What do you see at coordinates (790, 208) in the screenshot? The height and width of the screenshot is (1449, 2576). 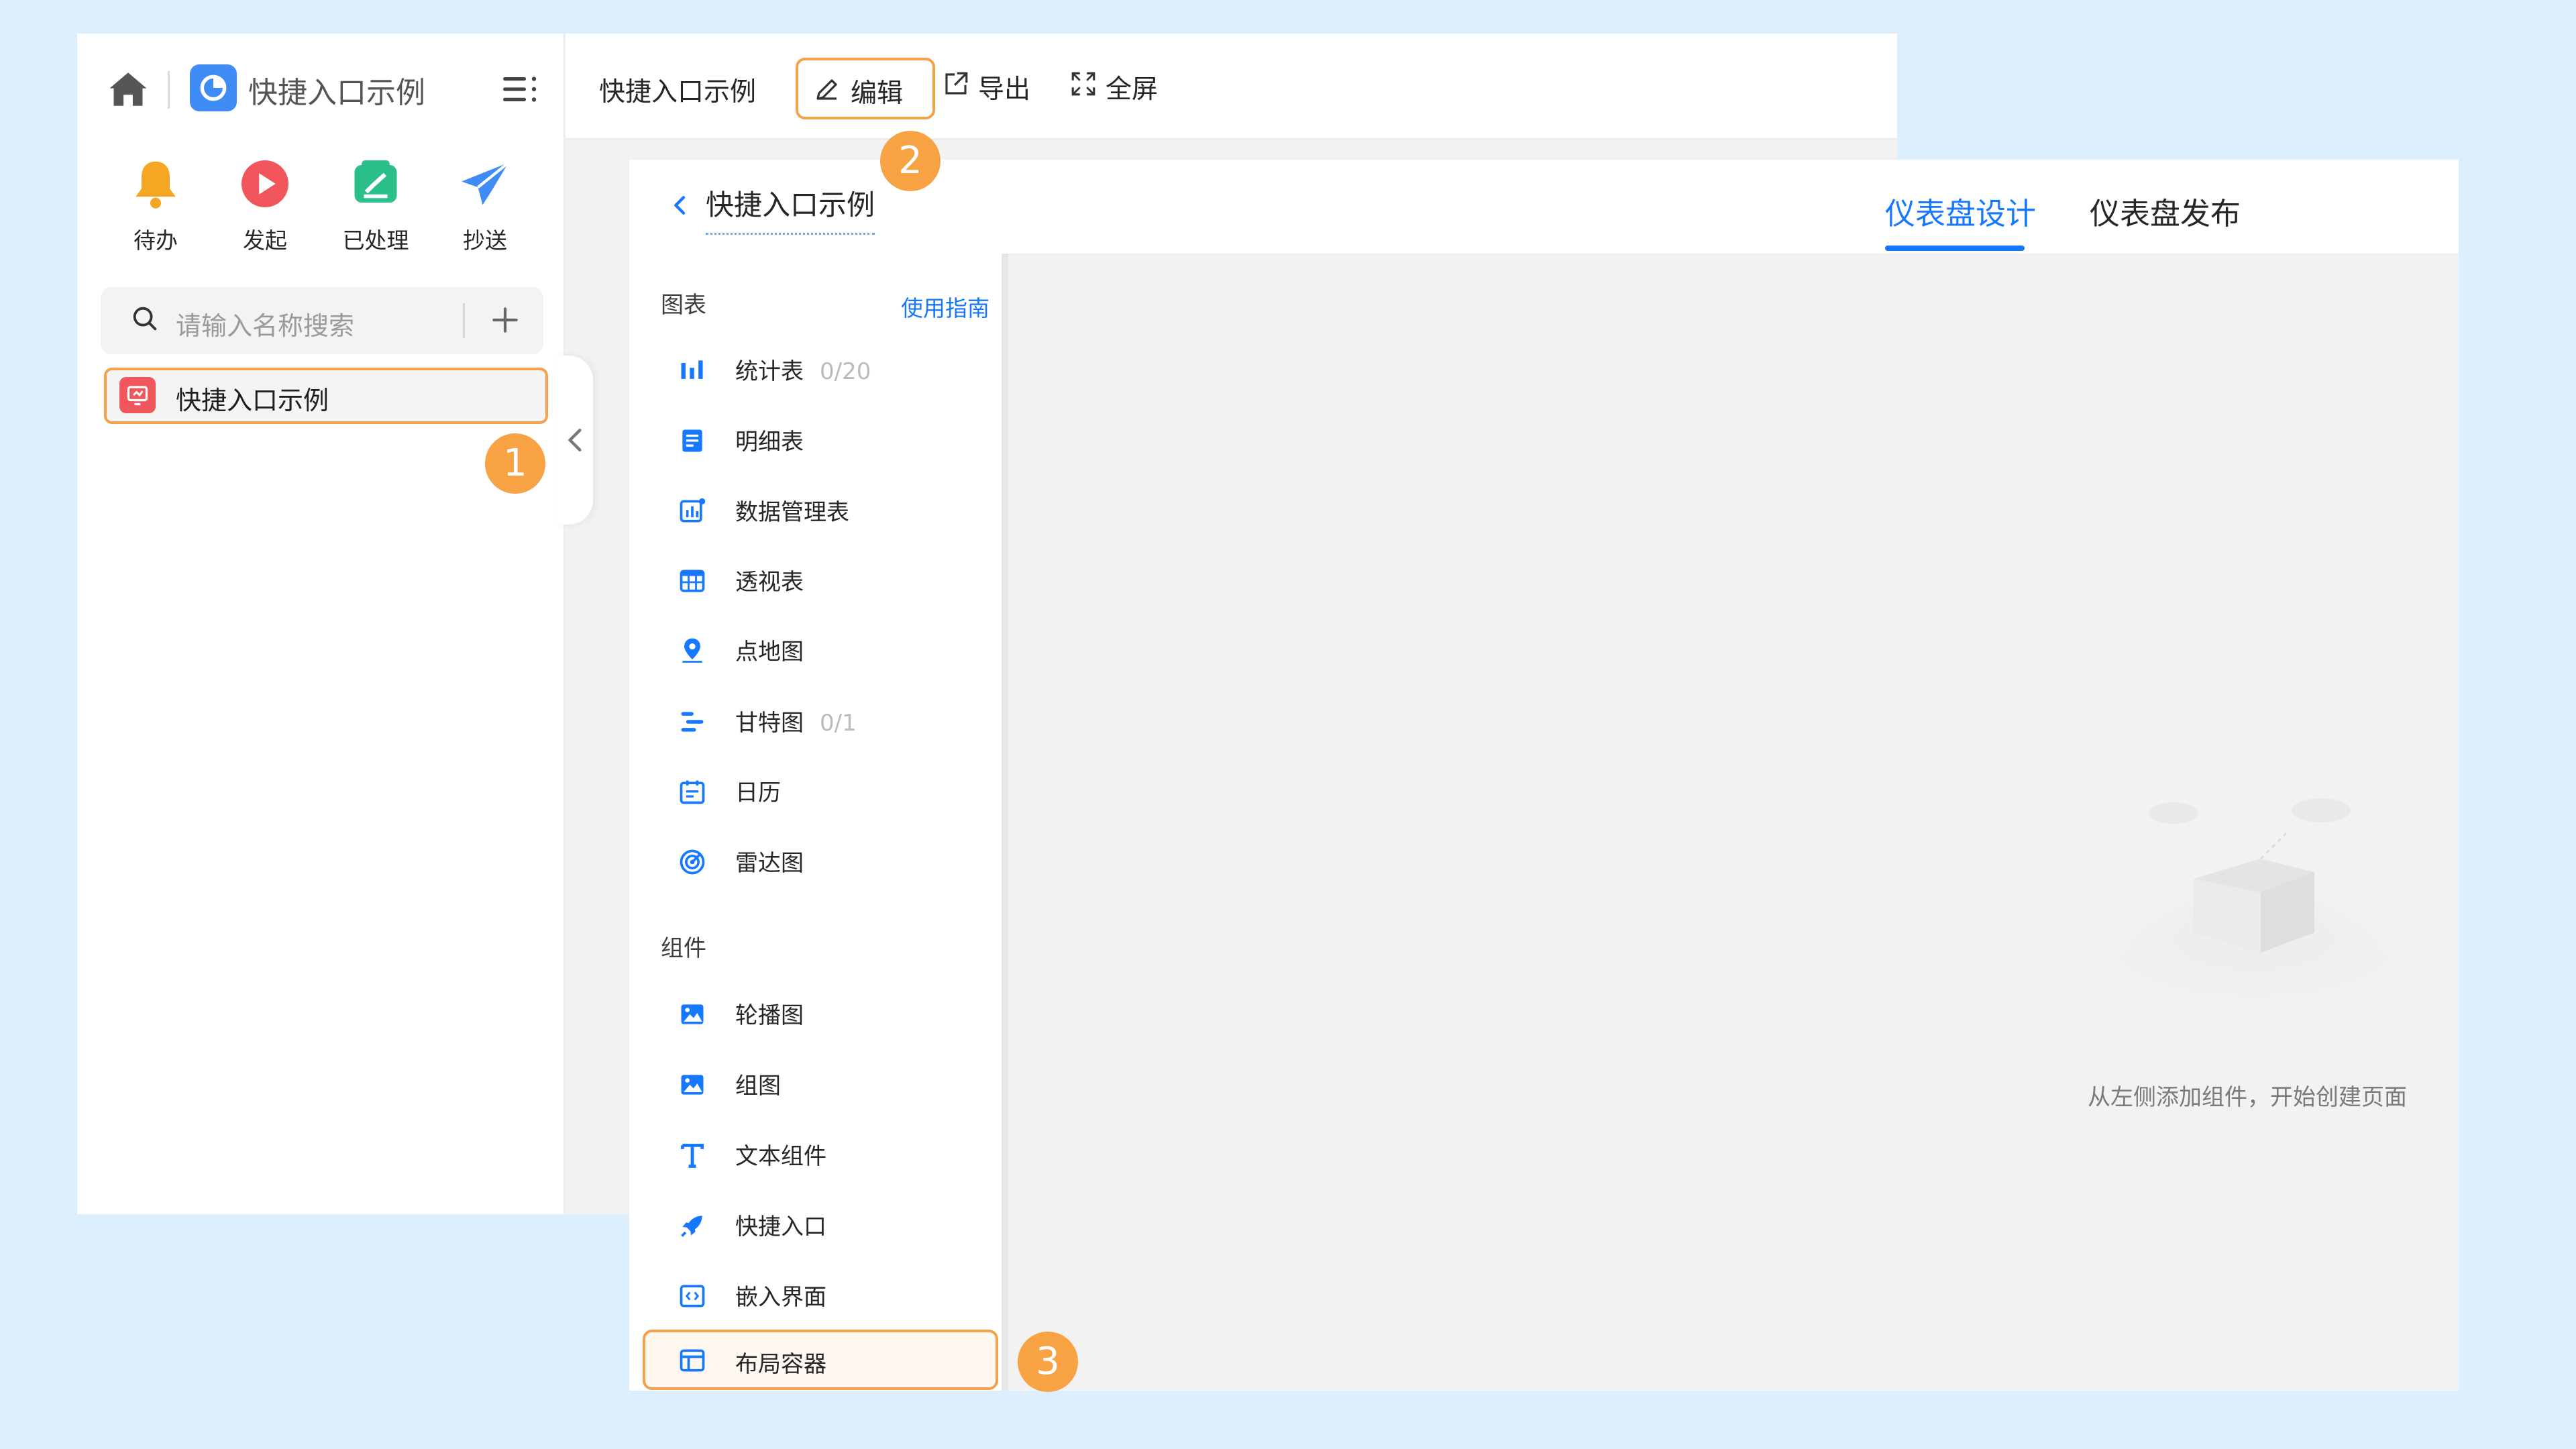 I see `designer-title: 快捷入口示例` at bounding box center [790, 208].